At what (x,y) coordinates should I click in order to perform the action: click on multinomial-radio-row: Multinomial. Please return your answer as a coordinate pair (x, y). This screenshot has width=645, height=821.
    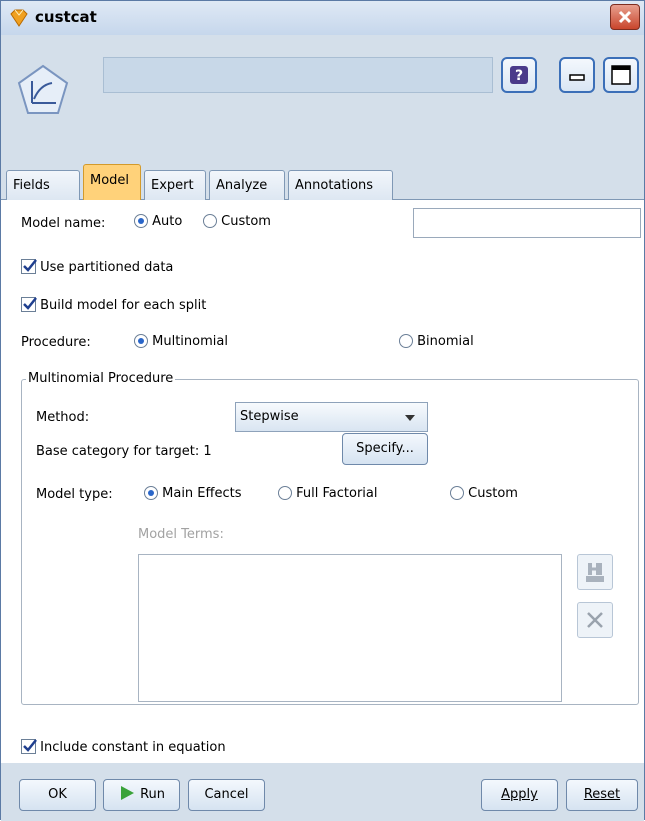
    Looking at the image, I should click on (181, 341).